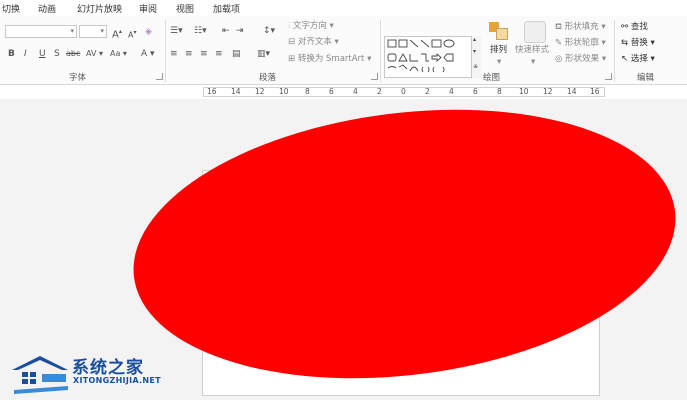  Describe the element at coordinates (558, 27) in the screenshot. I see `paint-bucket-icon: ⛾` at that location.